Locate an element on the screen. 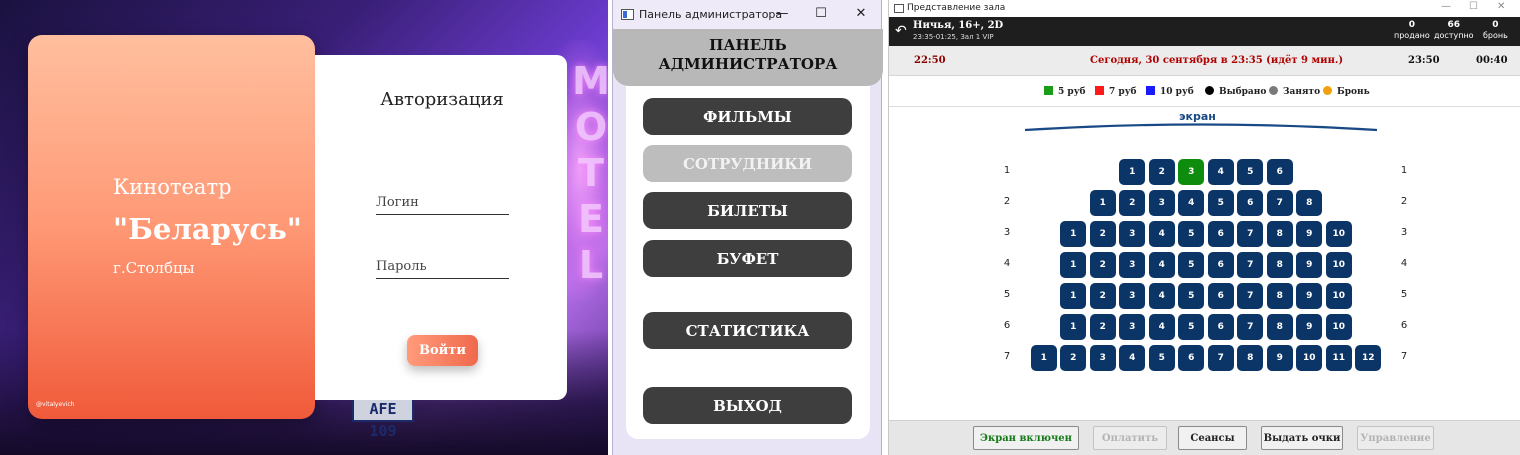 The image size is (1520, 455). buffet-button: БУФЕТ is located at coordinates (747, 258).